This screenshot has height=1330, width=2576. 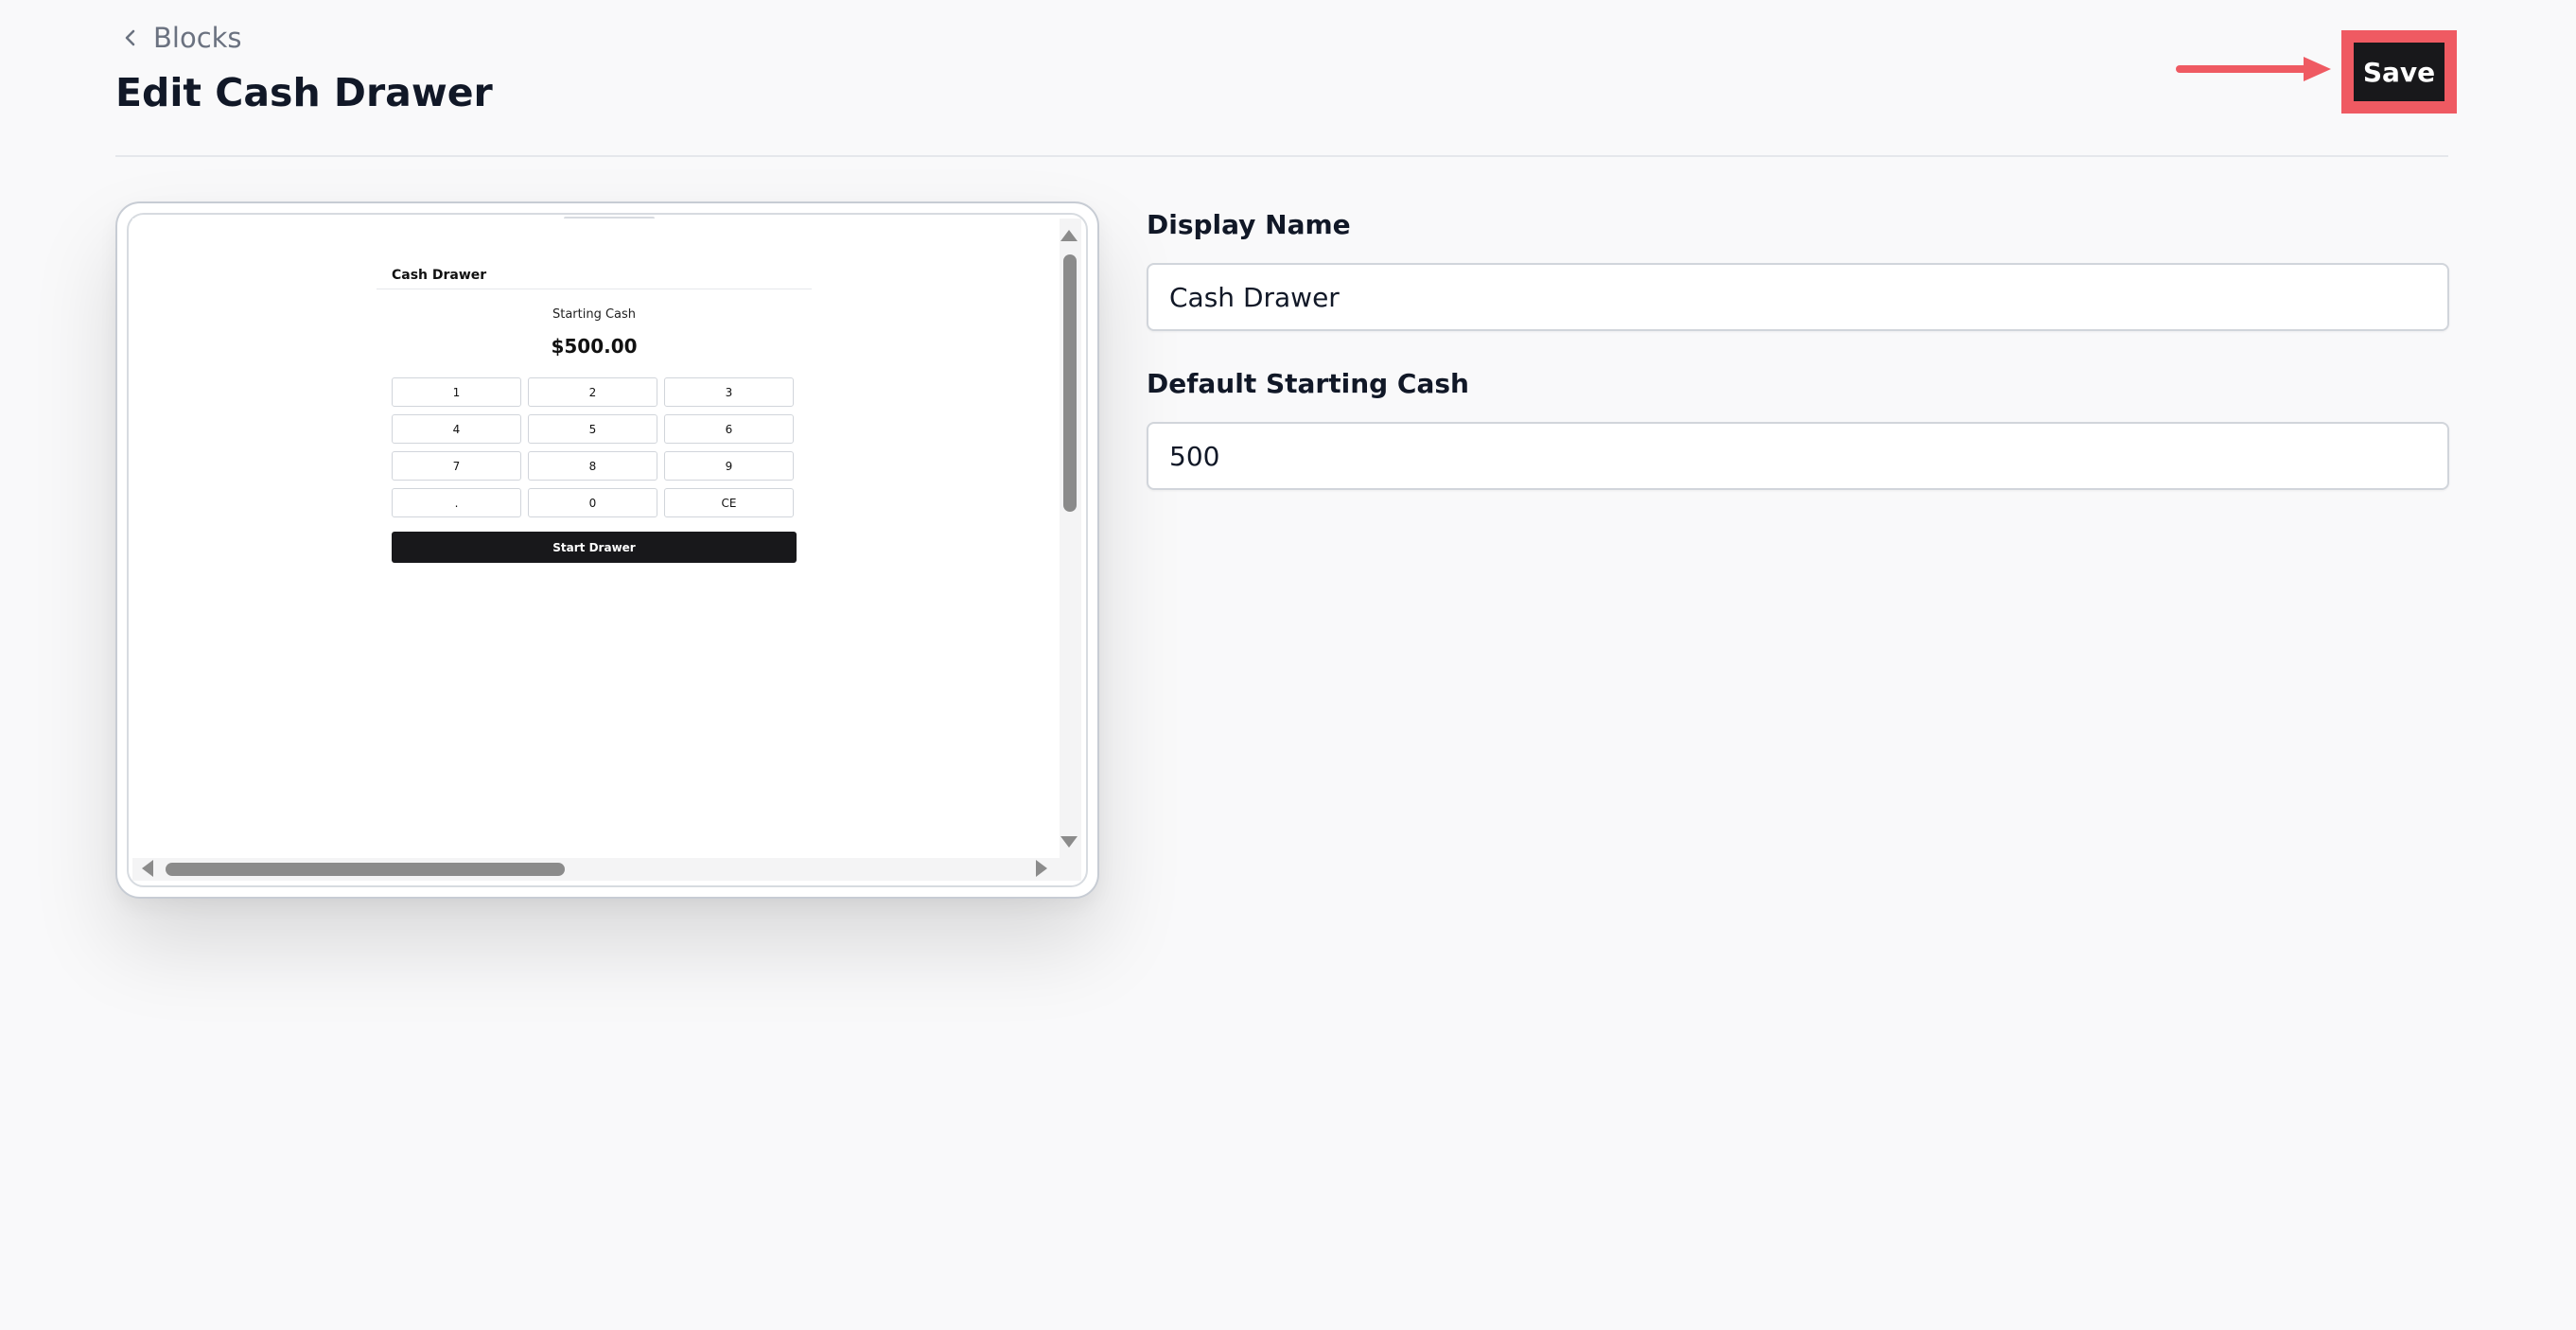 I want to click on display-name-field, so click(x=1798, y=297).